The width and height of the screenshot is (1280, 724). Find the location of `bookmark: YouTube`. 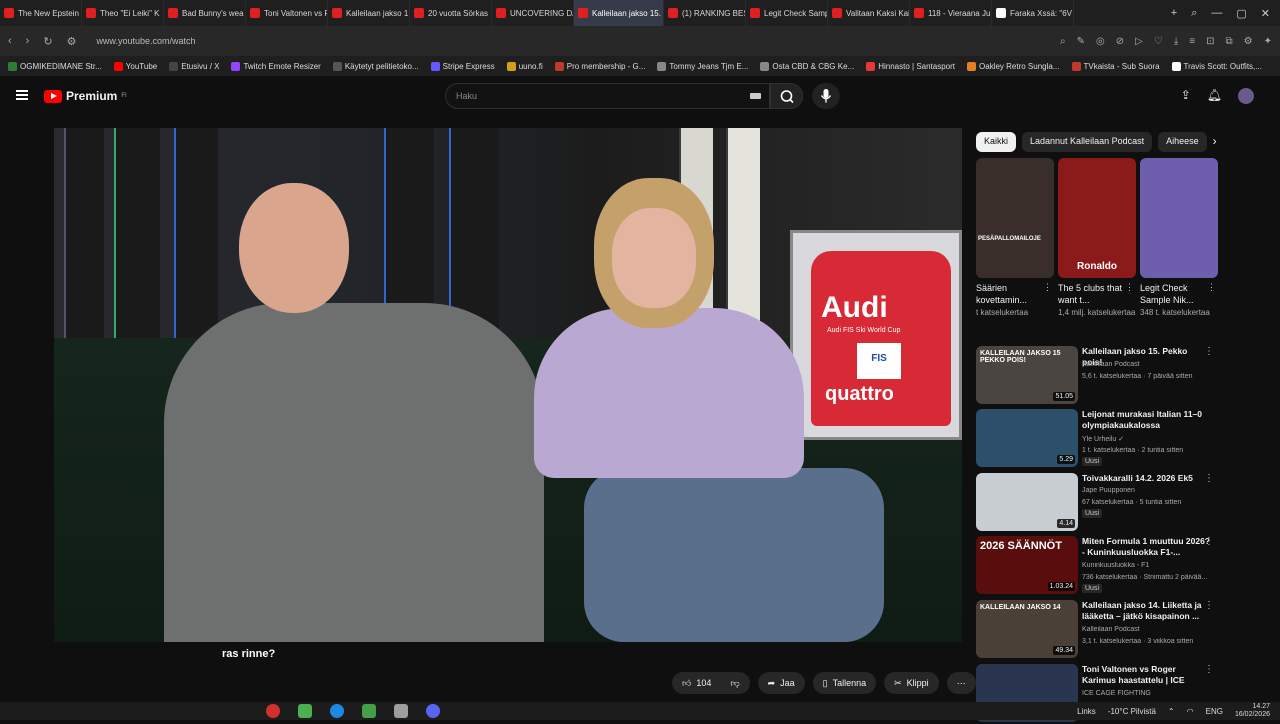

bookmark: YouTube is located at coordinates (135, 66).